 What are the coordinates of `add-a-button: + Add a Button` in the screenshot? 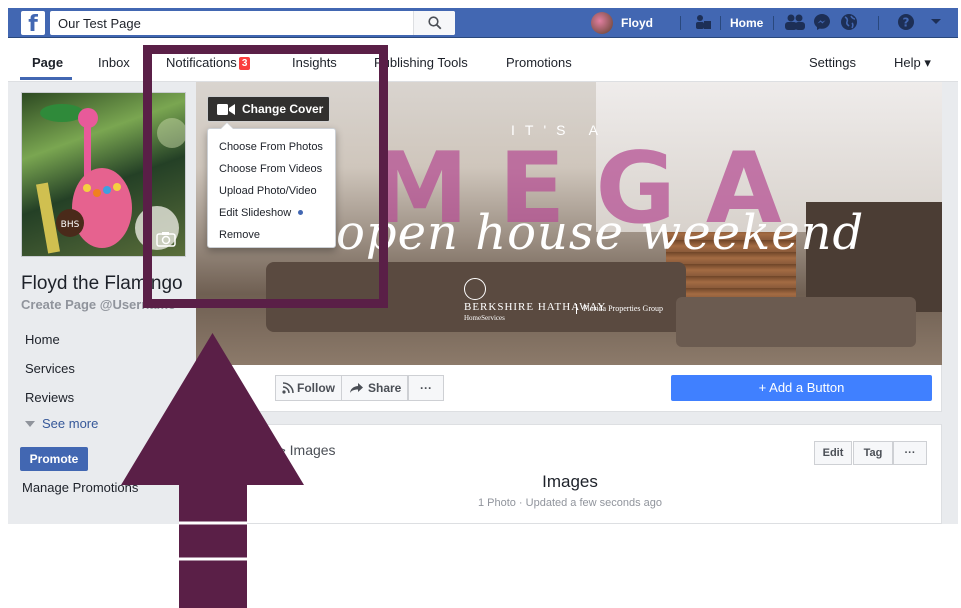 It's located at (801, 388).